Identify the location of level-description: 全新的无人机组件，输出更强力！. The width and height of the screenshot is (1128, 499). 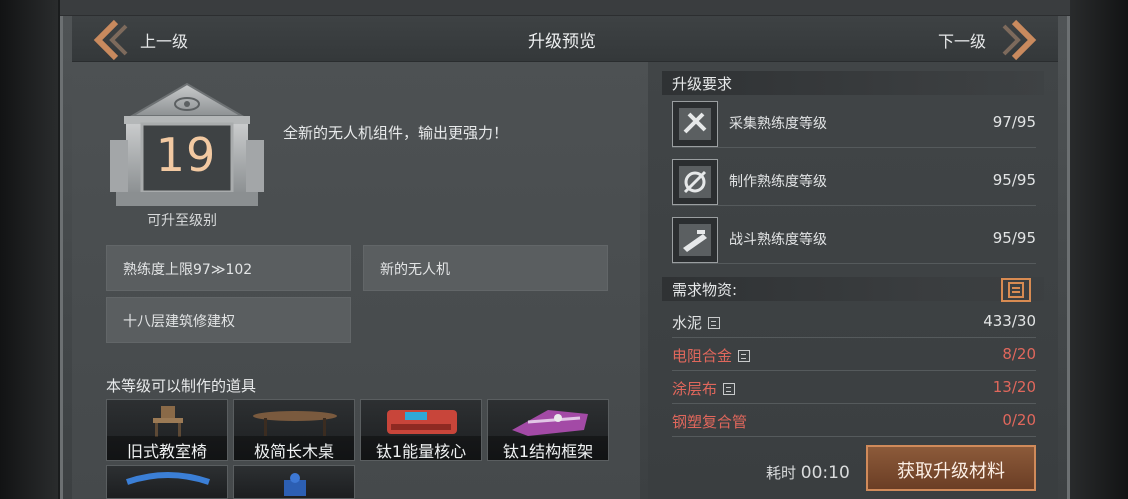
(396, 133).